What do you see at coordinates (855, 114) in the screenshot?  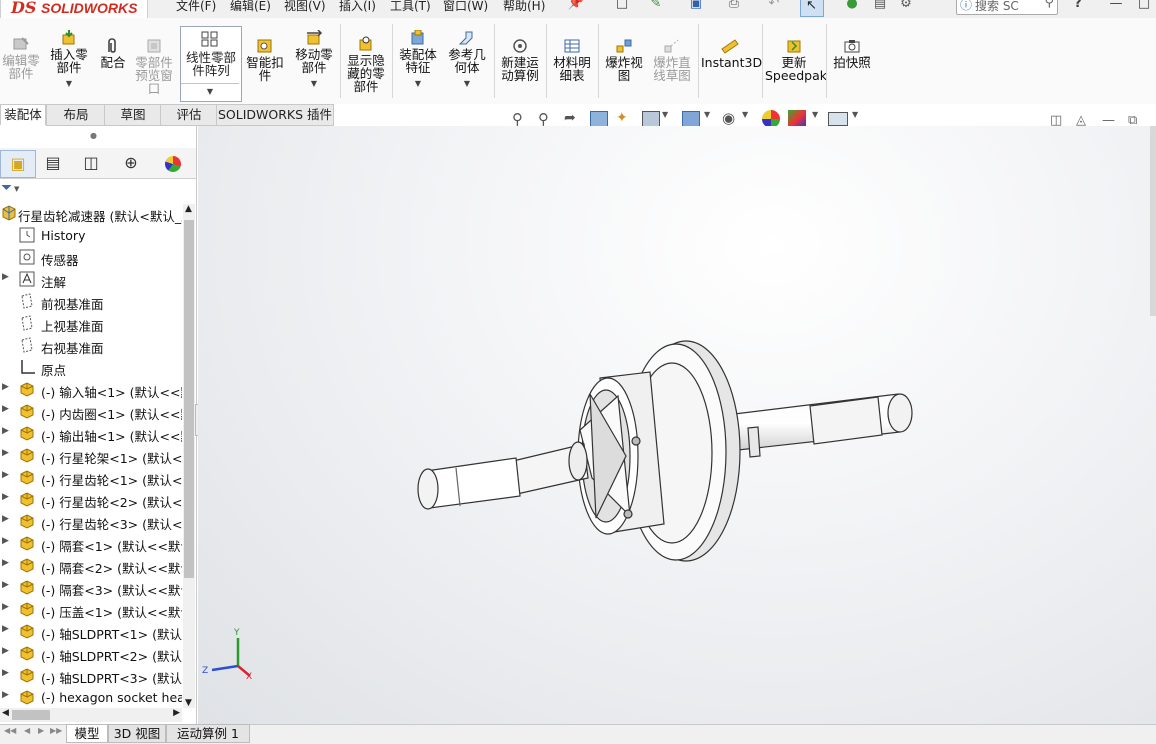 I see `view-settings-dropdown-icon: ▼` at bounding box center [855, 114].